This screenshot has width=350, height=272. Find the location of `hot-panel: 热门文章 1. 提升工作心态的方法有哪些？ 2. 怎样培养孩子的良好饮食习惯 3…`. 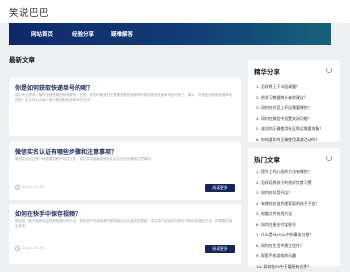

hot-panel: 热门文章 1. 提升工作心态的方法有哪些？ 2. 怎样培养孩子的良好饮食习惯 3… is located at coordinates (294, 207).